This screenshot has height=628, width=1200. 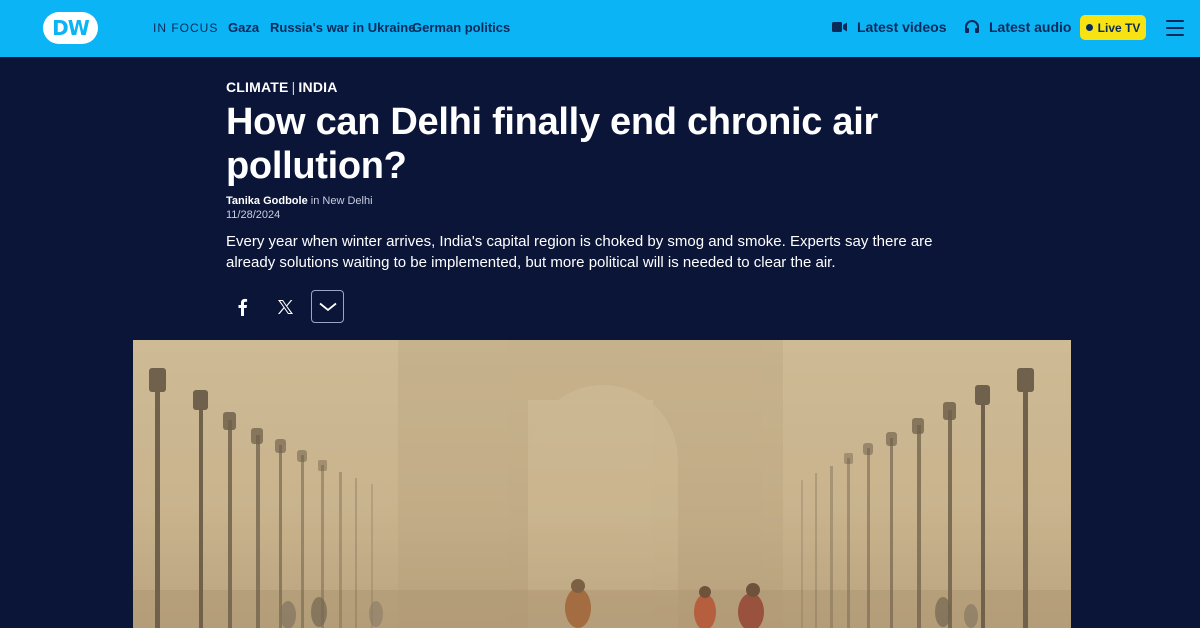 I want to click on dw-logo: DW, so click(x=70, y=28).